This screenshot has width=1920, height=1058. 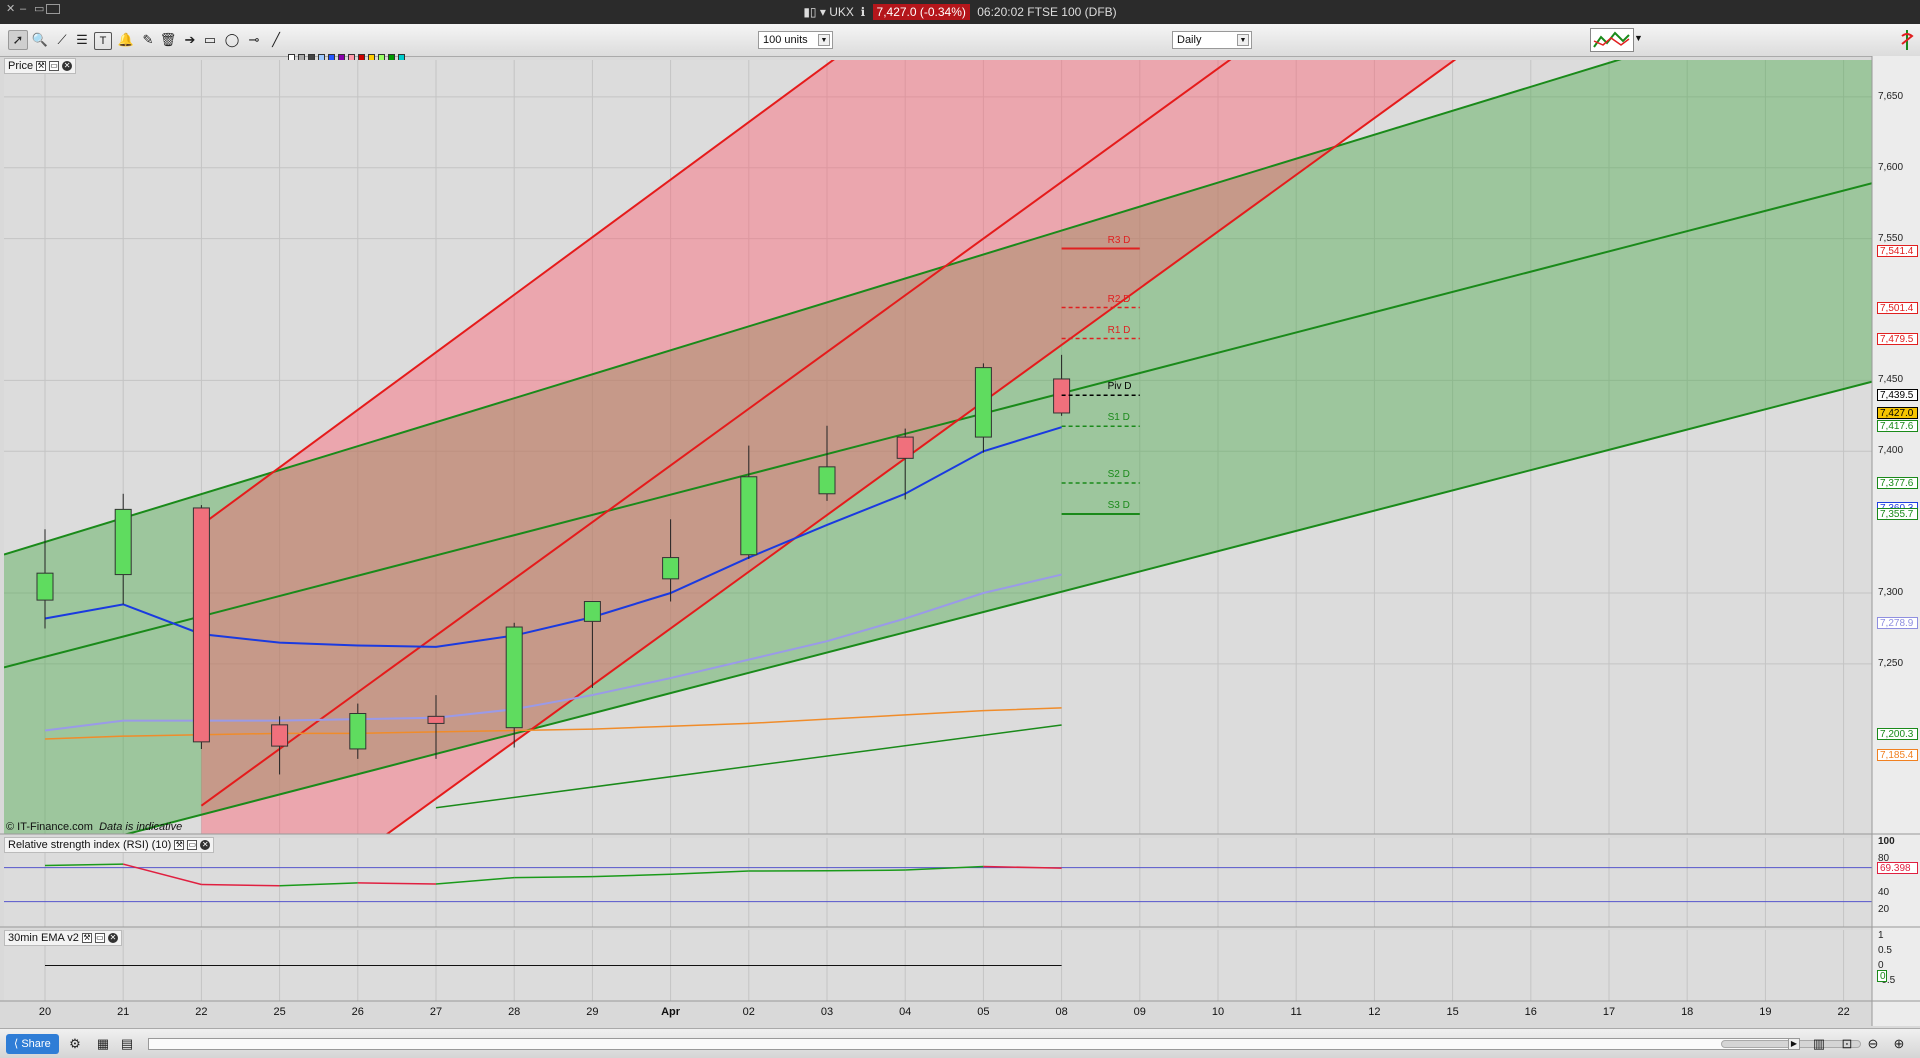 I want to click on alert-bell-icon: 🔔, so click(x=126, y=40).